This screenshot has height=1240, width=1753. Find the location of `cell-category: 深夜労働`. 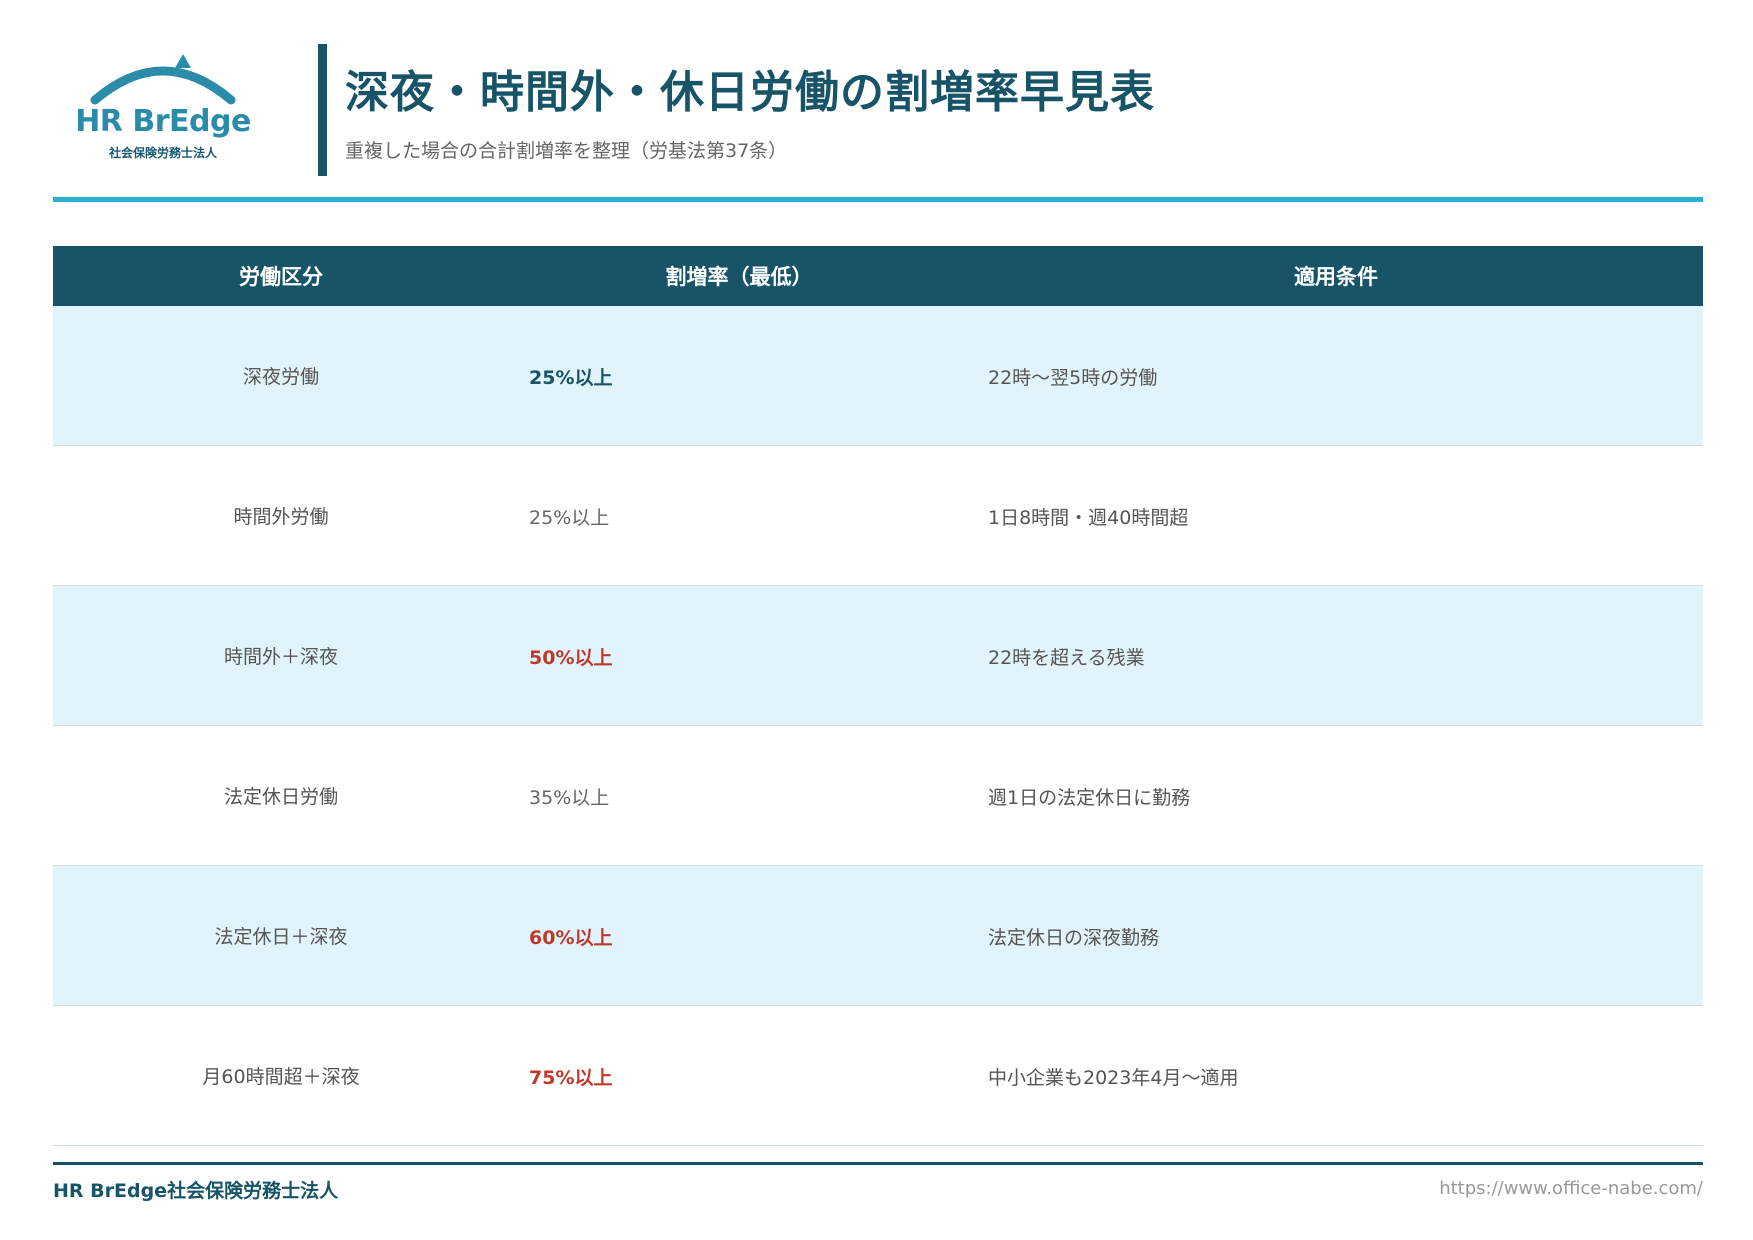

cell-category: 深夜労働 is located at coordinates (280, 377).